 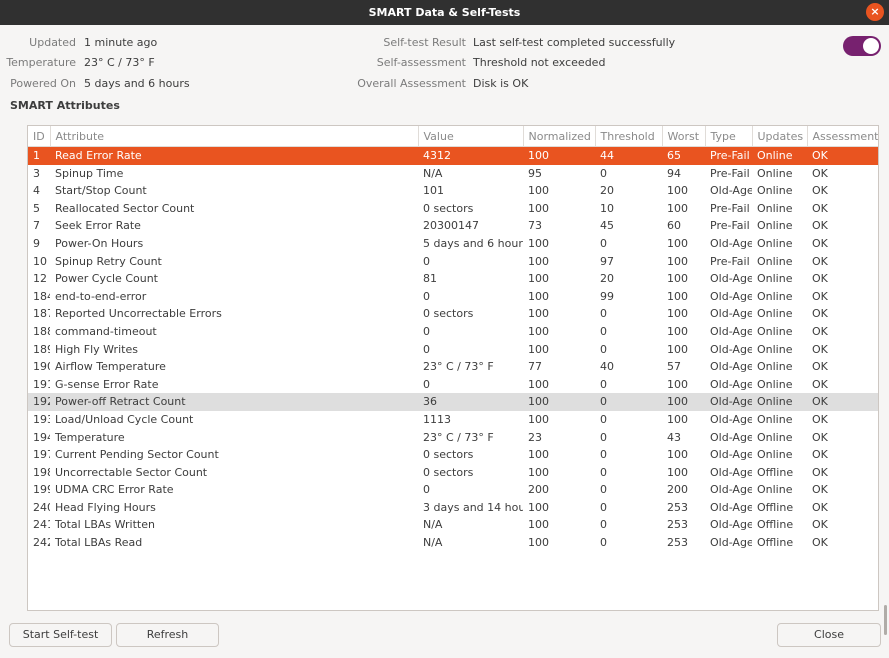 What do you see at coordinates (39, 402) in the screenshot?
I see `cell-id: 192` at bounding box center [39, 402].